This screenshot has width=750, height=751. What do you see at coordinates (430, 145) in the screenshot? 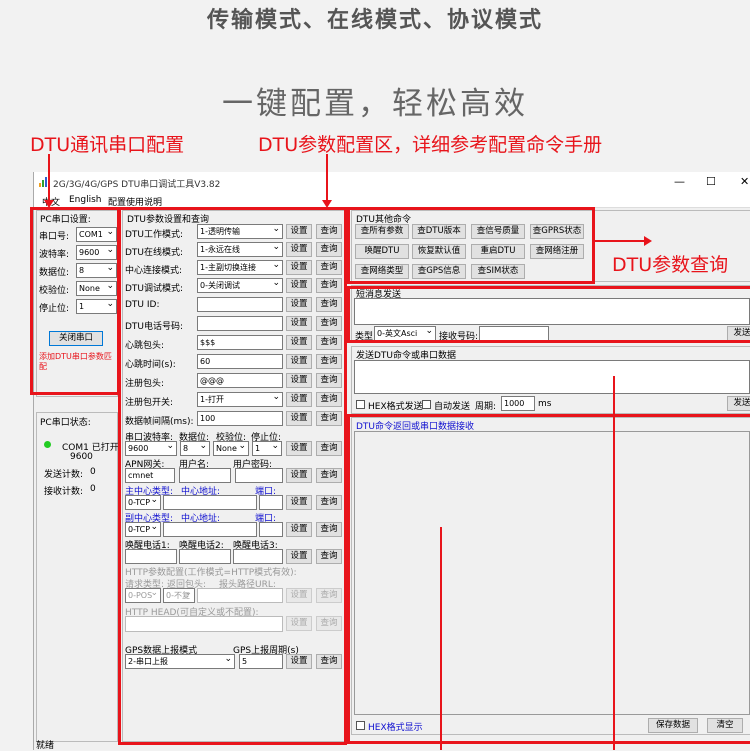
I see `annotation-params: DTU参数配置区，详细参考配置命令手册` at bounding box center [430, 145].